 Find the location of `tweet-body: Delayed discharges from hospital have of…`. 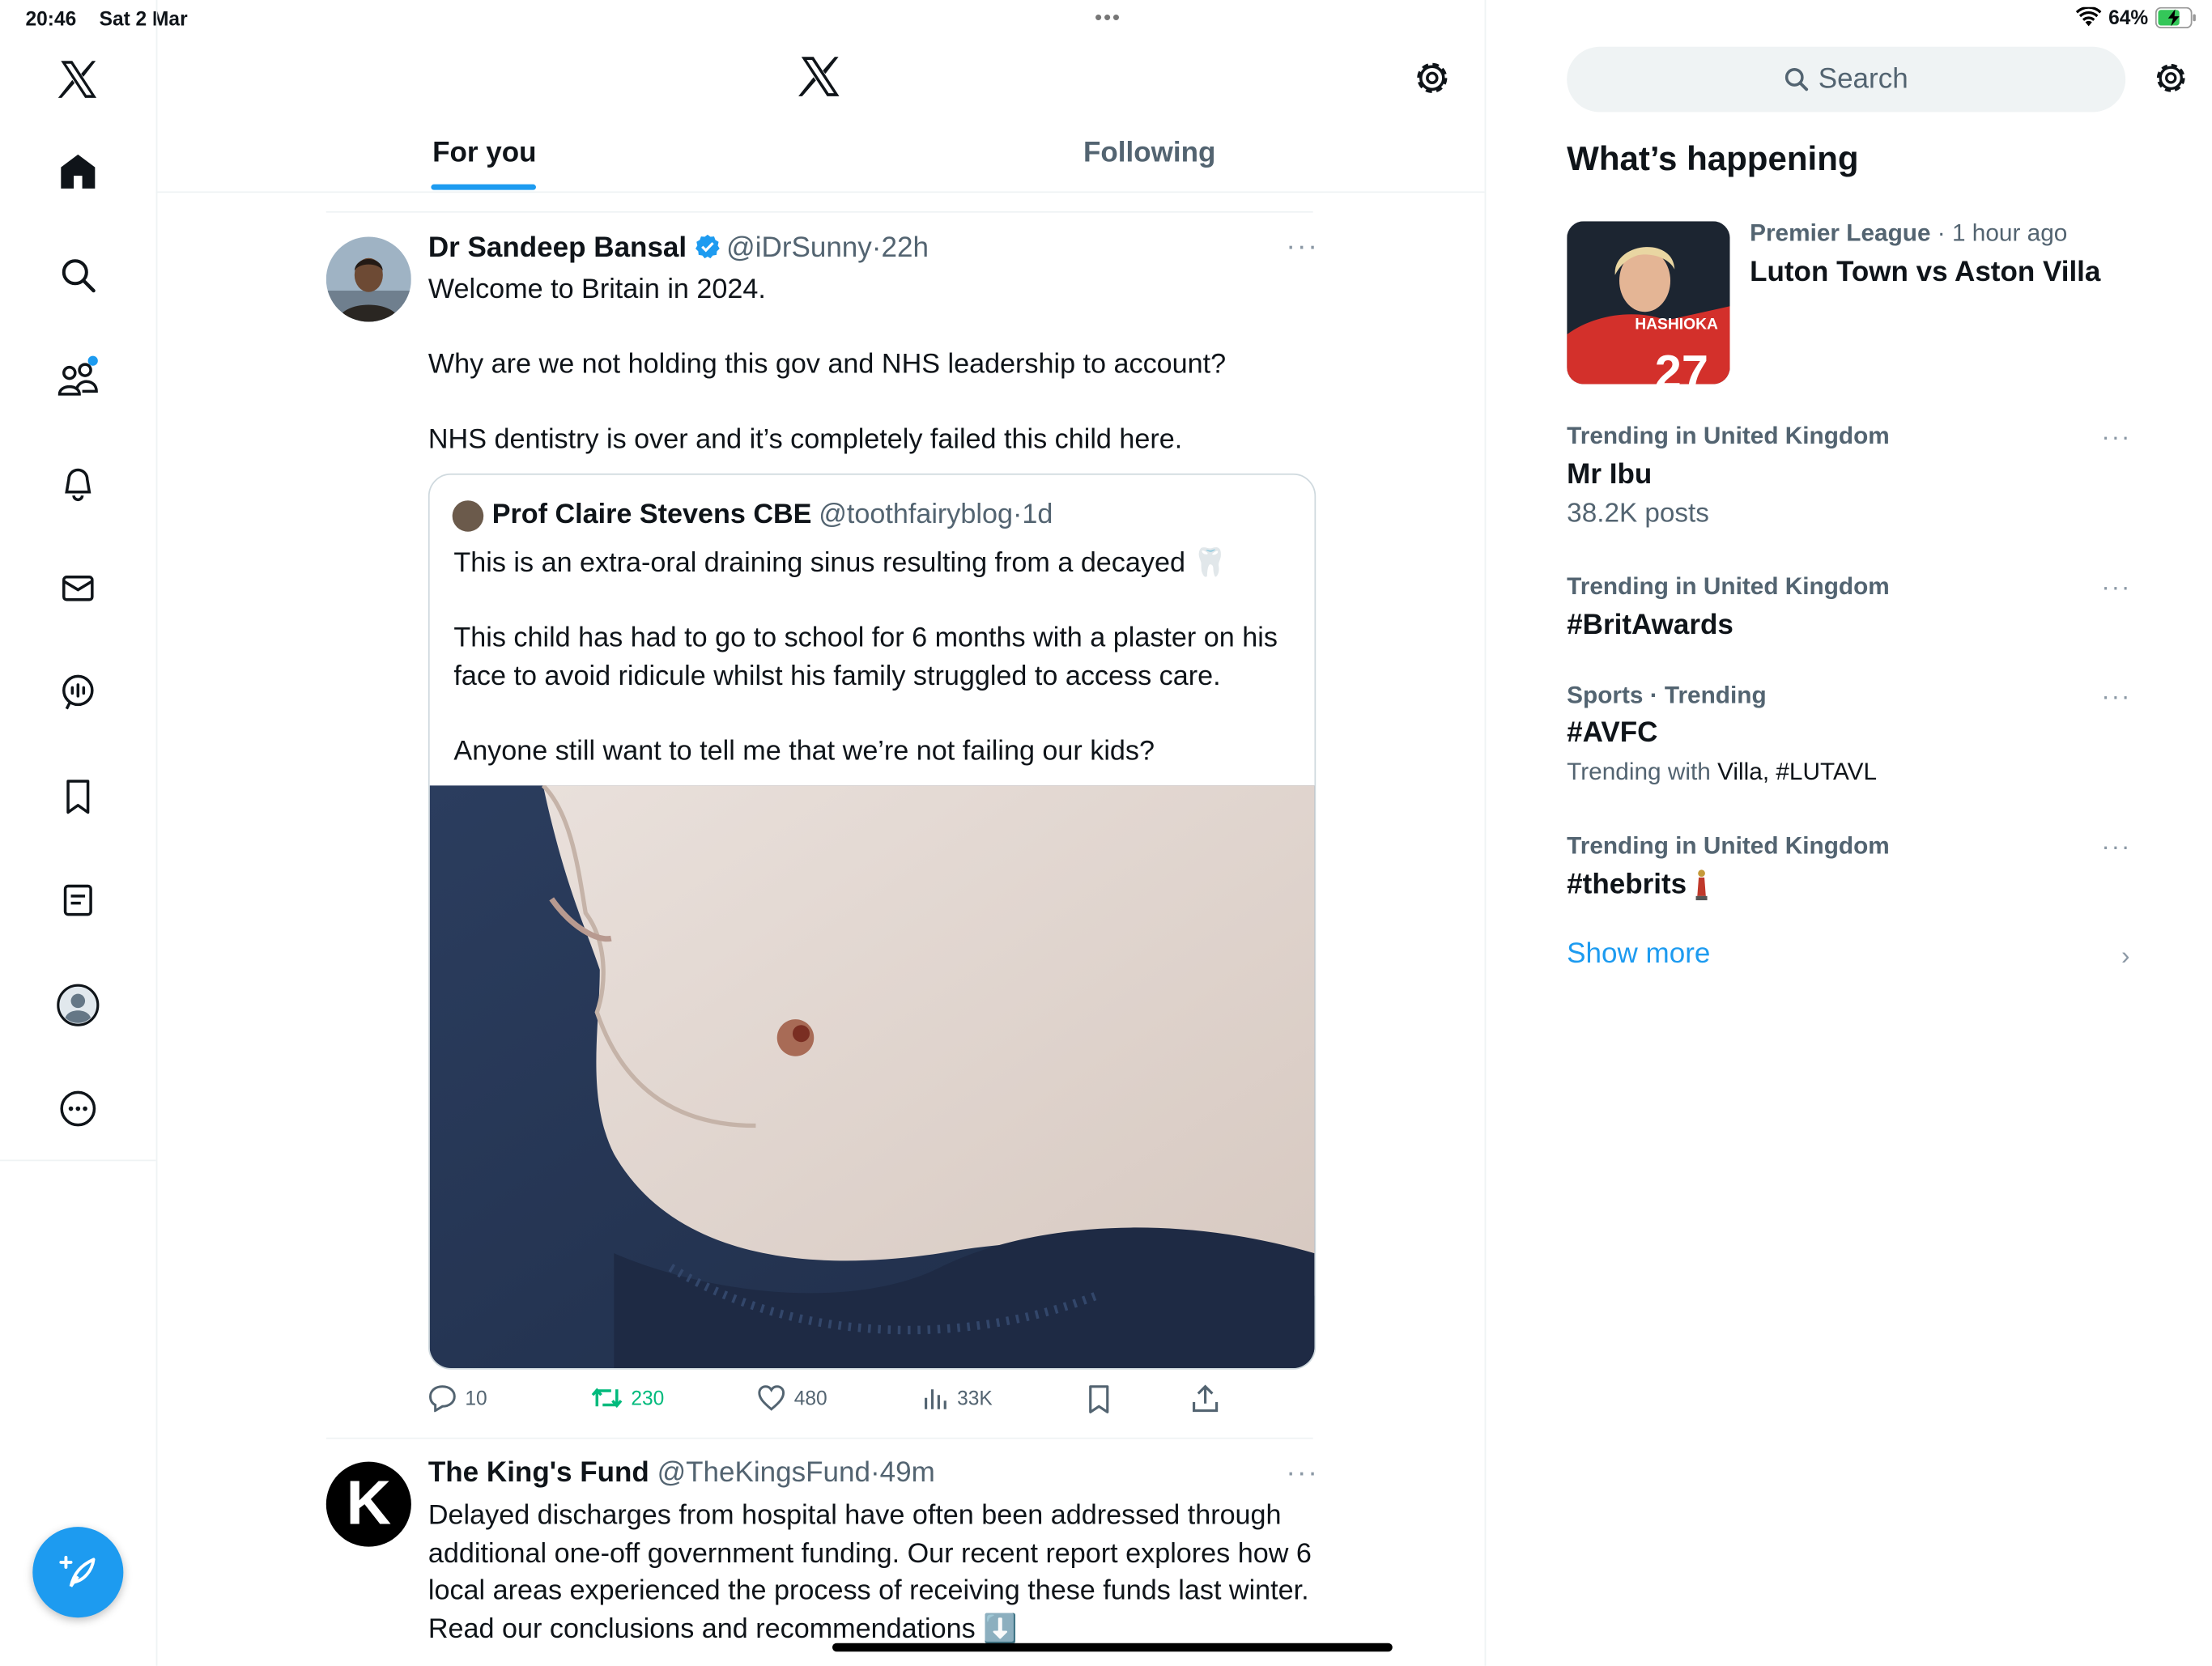

tweet-body: Delayed discharges from hospital have of… is located at coordinates (870, 1571).